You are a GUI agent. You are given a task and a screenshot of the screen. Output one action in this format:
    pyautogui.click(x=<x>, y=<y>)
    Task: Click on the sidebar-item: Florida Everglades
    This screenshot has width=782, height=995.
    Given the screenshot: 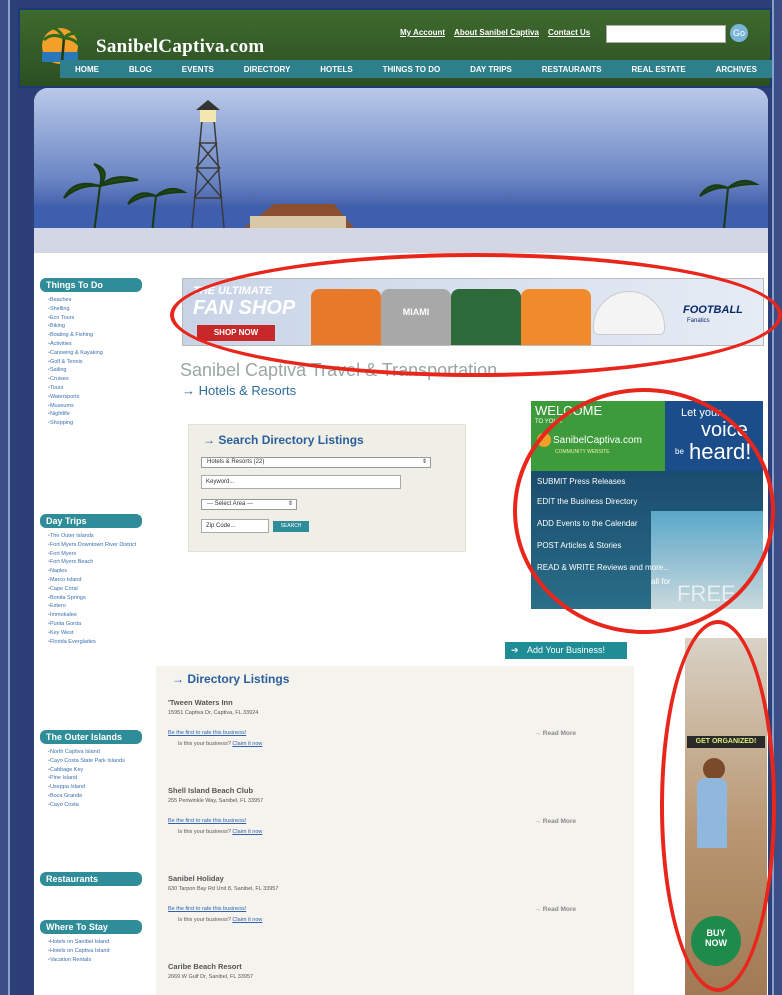 What is the action you would take?
    pyautogui.click(x=96, y=642)
    